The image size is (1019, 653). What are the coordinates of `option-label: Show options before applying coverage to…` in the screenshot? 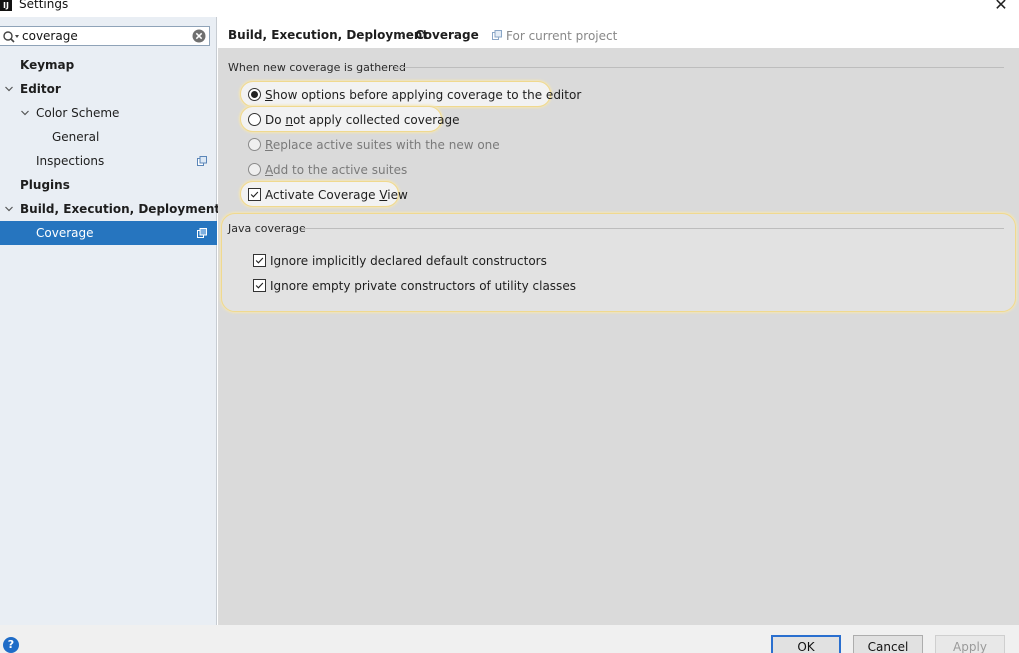 It's located at (423, 95).